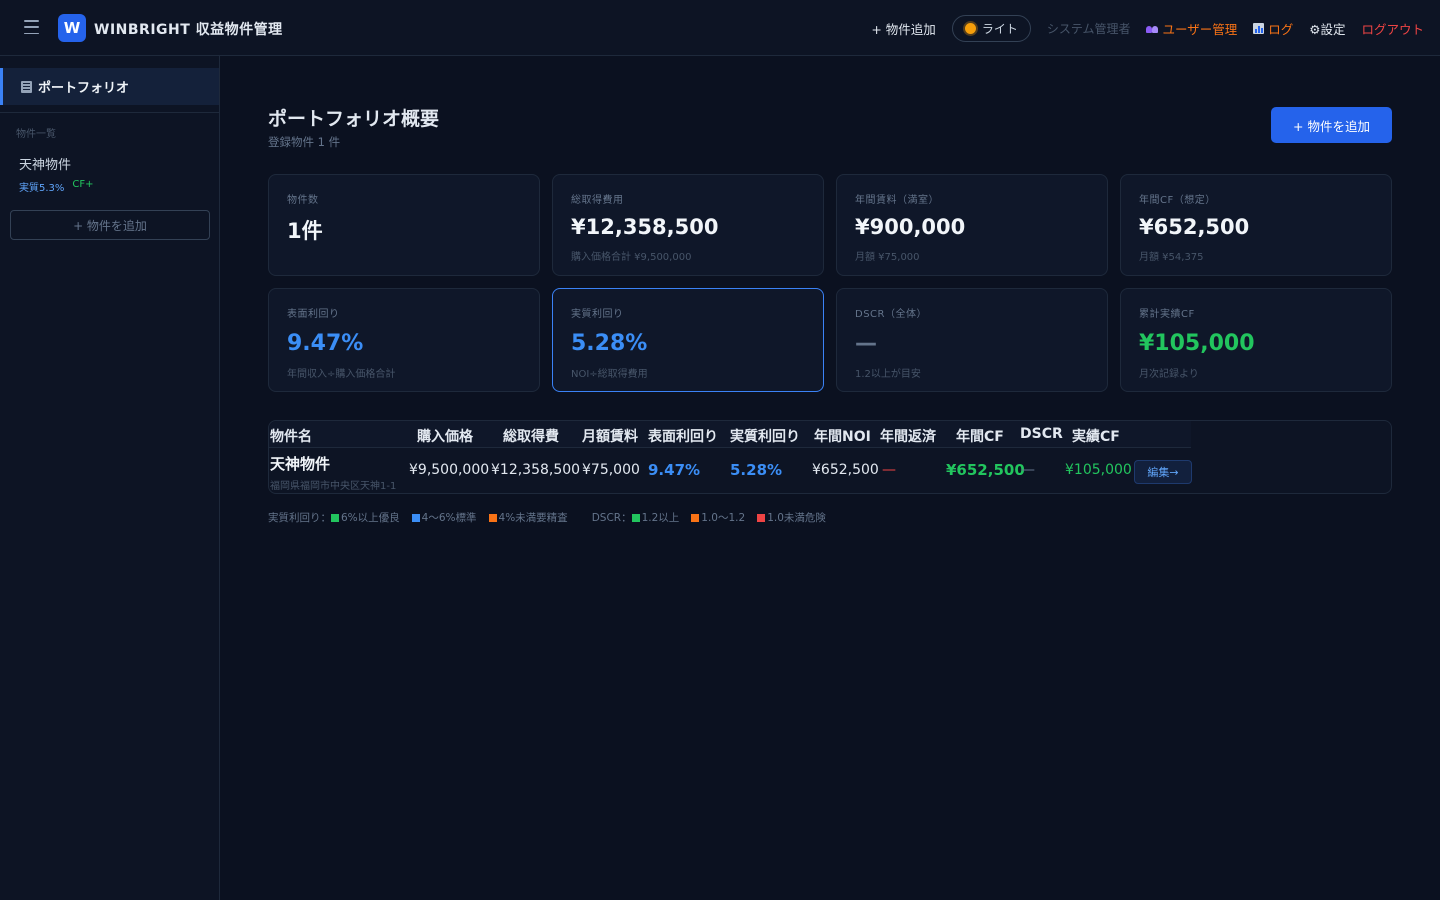 The image size is (1440, 900). What do you see at coordinates (404, 340) in the screenshot?
I see `kpi-card-gross-yield: 表面利回り 9.47% 年間収入÷購入価格合計` at bounding box center [404, 340].